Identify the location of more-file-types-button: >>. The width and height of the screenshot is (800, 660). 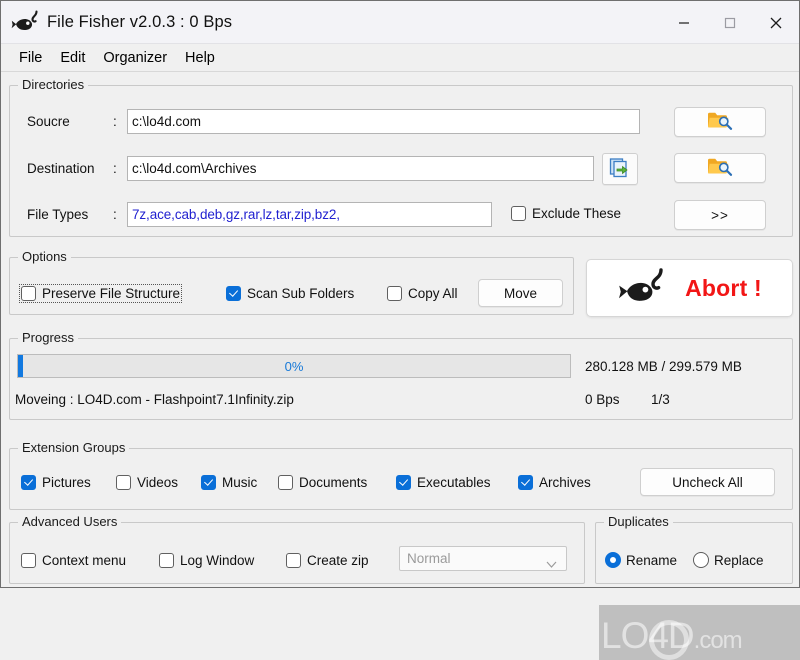
(720, 215).